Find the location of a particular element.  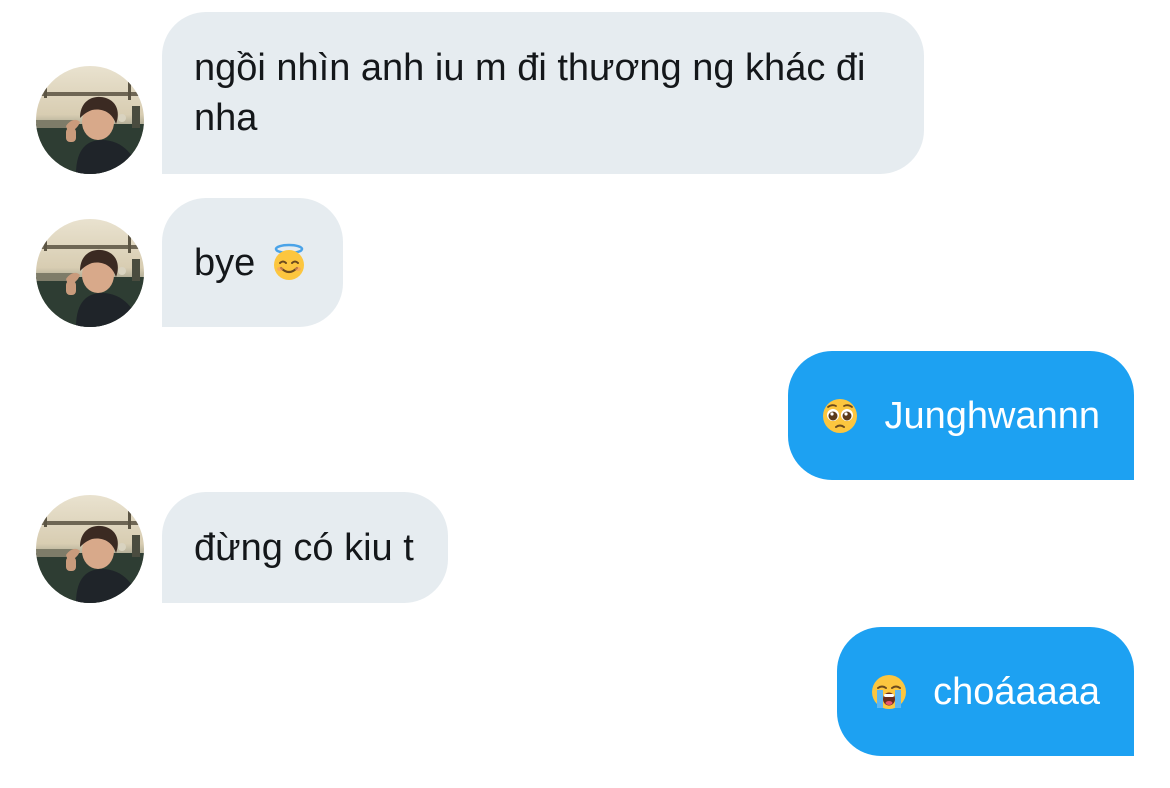

message-bubble-incoming: bye is located at coordinates (253, 262).